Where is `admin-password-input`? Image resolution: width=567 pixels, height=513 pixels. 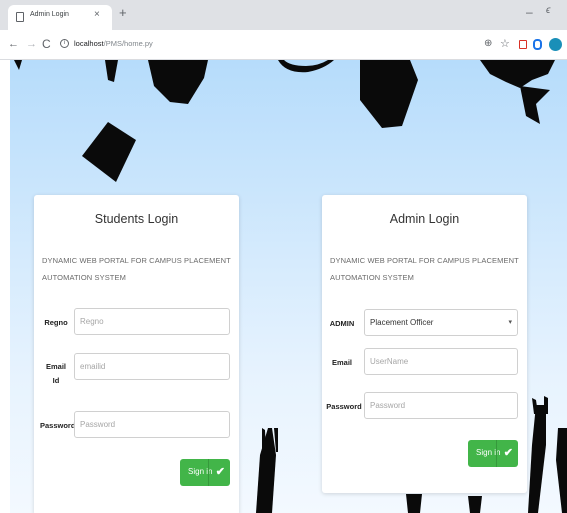
admin-password-input is located at coordinates (441, 405).